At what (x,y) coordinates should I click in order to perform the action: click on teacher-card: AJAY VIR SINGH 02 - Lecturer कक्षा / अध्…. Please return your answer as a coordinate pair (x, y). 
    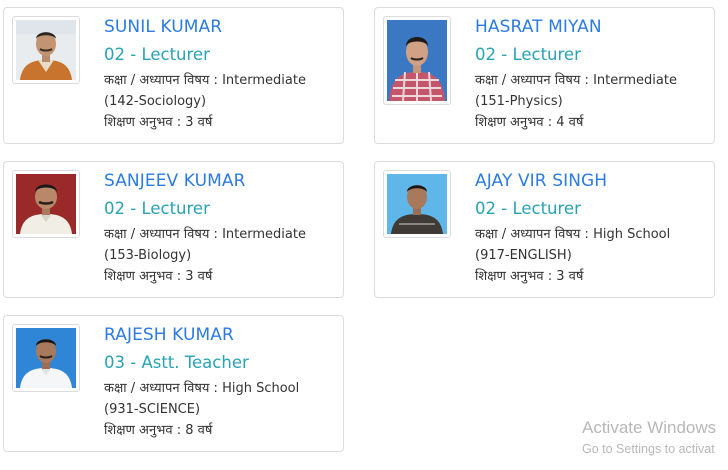
    Looking at the image, I should click on (544, 229).